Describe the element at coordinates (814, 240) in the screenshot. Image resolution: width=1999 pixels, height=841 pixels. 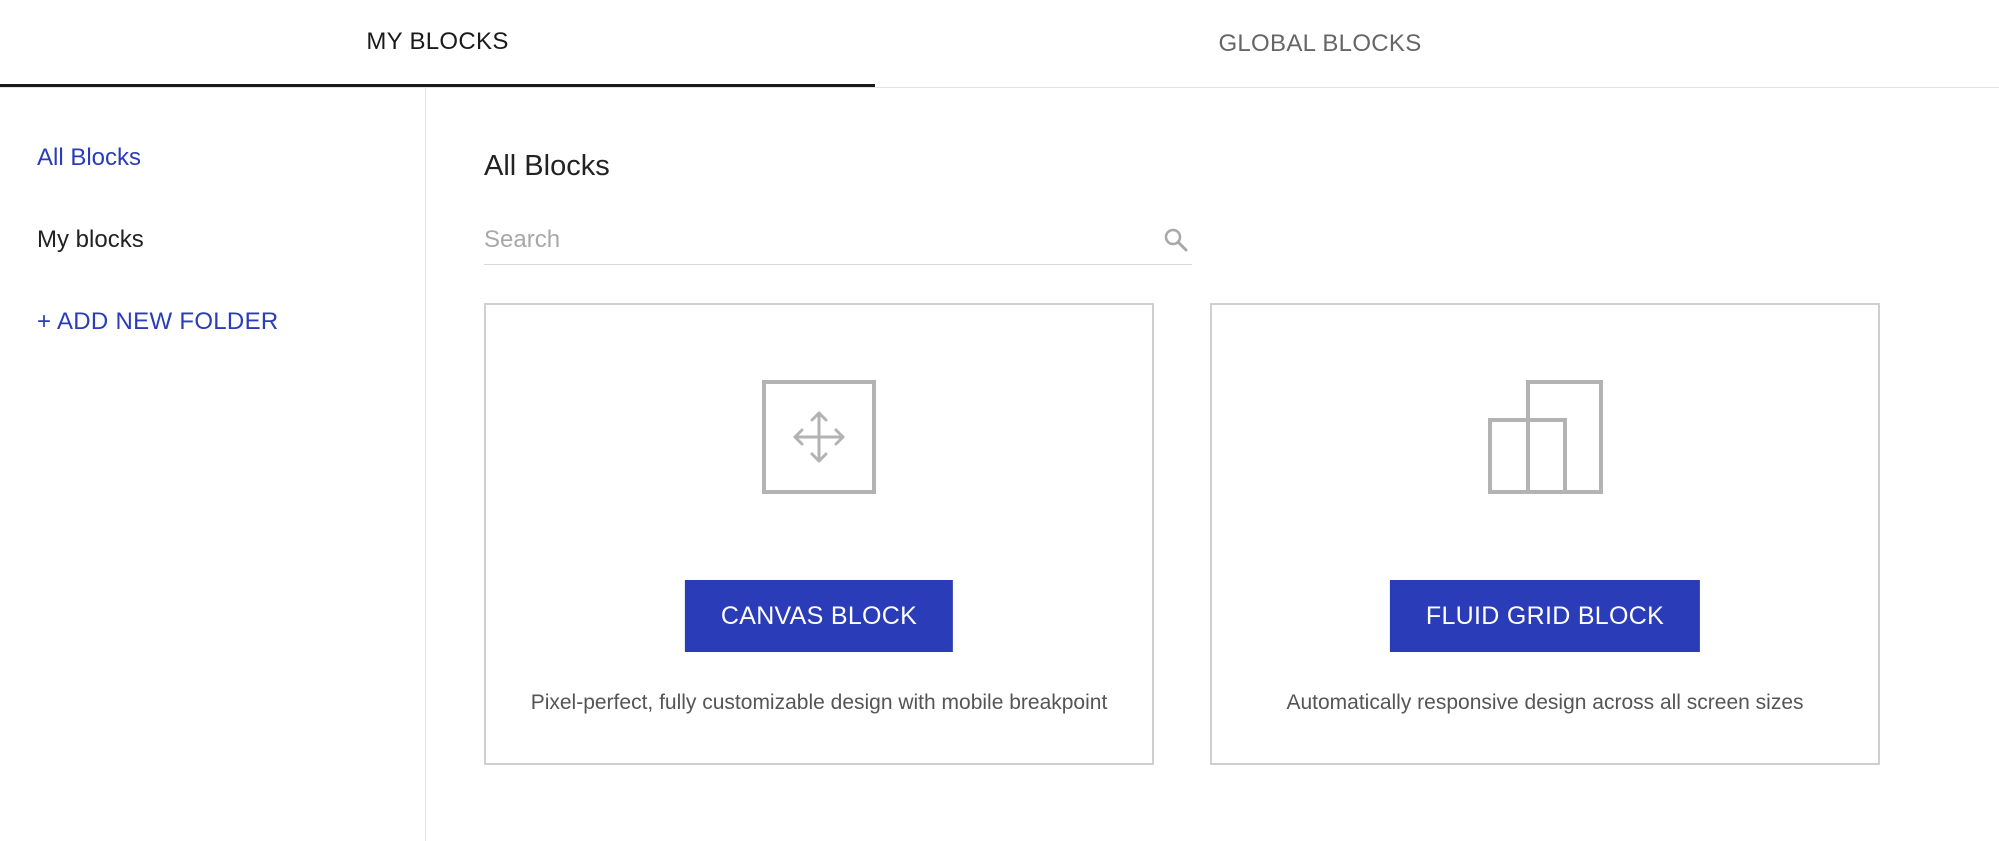
I see `search-input` at that location.